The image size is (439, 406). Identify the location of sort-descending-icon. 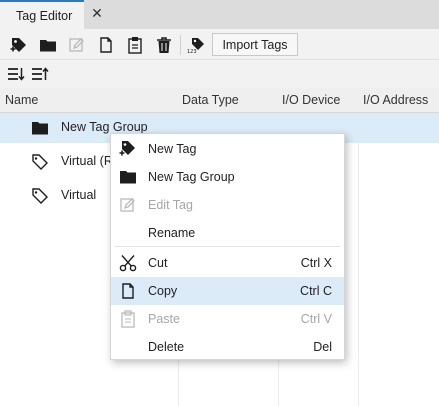
(16, 74).